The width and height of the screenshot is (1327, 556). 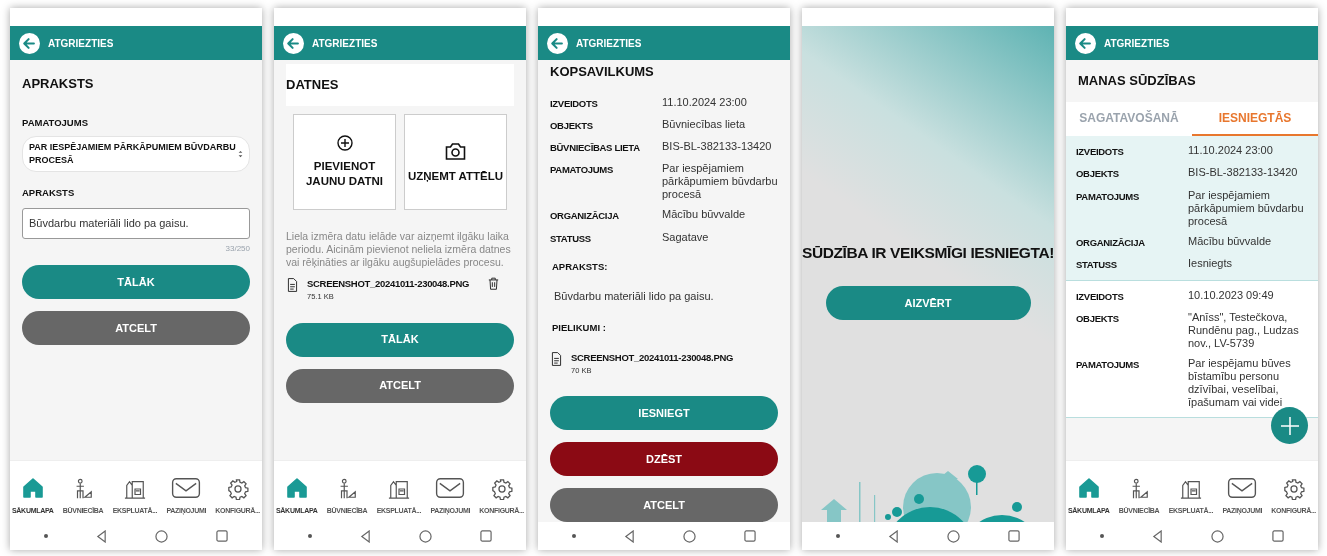 What do you see at coordinates (493, 284) in the screenshot?
I see `trash-icon` at bounding box center [493, 284].